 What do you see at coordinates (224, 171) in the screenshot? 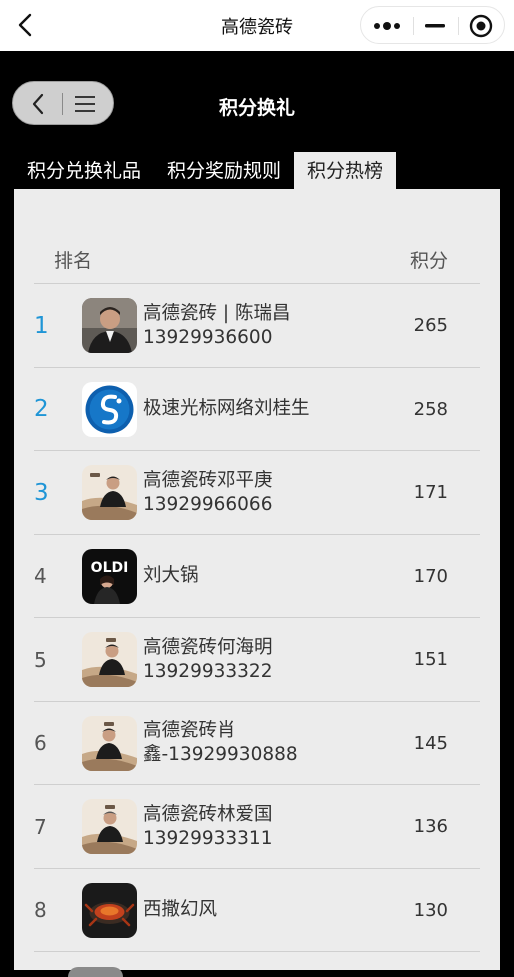
I see `tab-reward-rules: 积分奖励规则` at bounding box center [224, 171].